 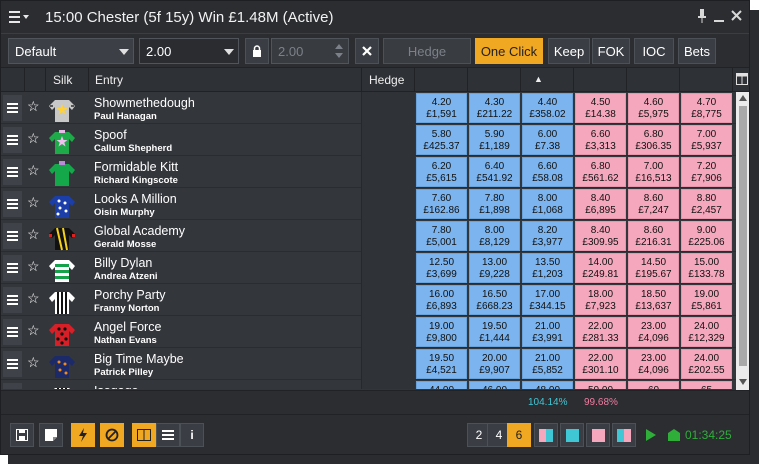 I want to click on runner-name: Spoof, so click(x=110, y=135).